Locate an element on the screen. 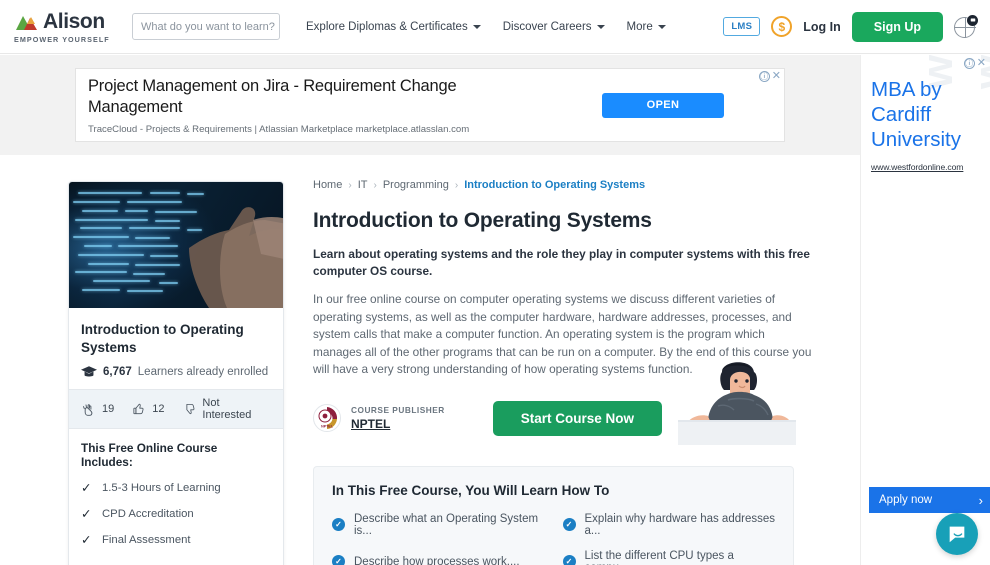 The width and height of the screenshot is (990, 565). enrolled-row: 6,767 Learners already enrolled is located at coordinates (176, 372).